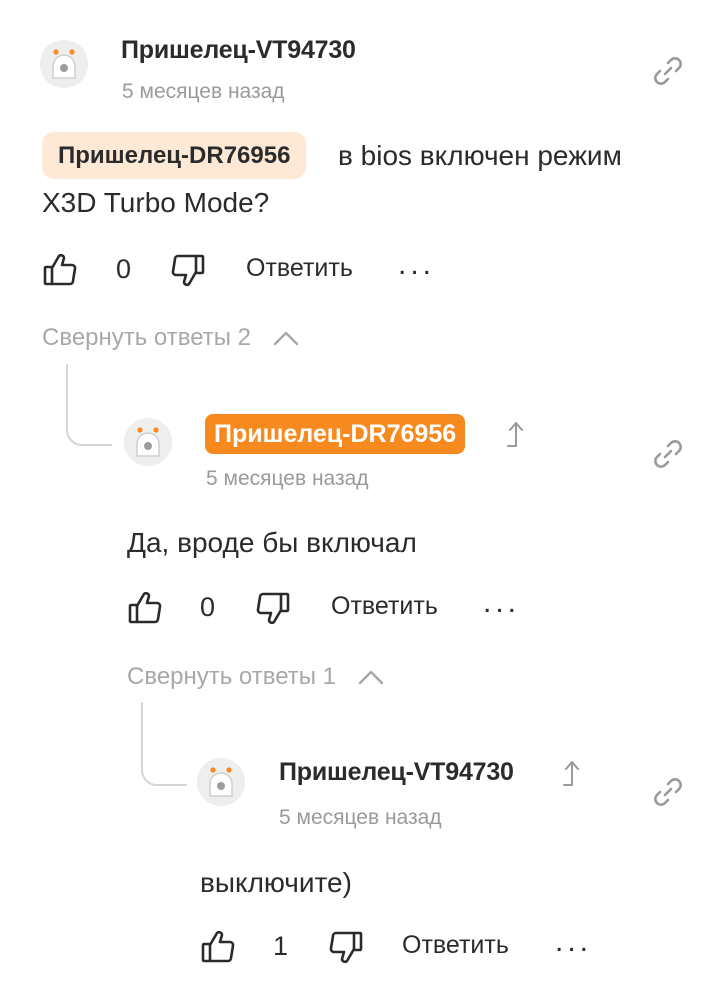  What do you see at coordinates (147, 337) in the screenshot?
I see `collapse-replies-label: Свернуть ответы 2` at bounding box center [147, 337].